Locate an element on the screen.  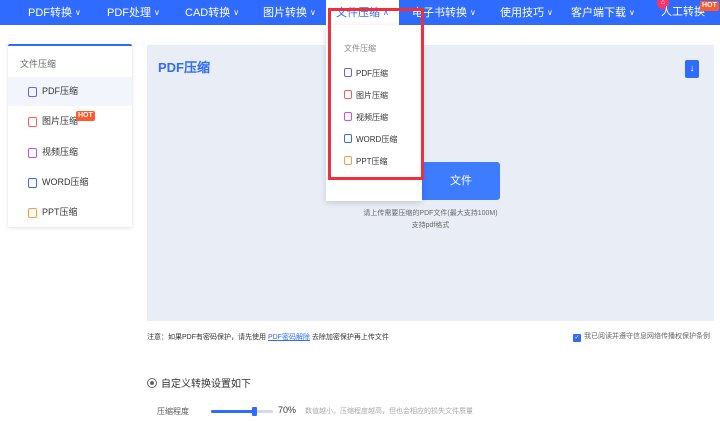
slider-thumb is located at coordinates (255, 411).